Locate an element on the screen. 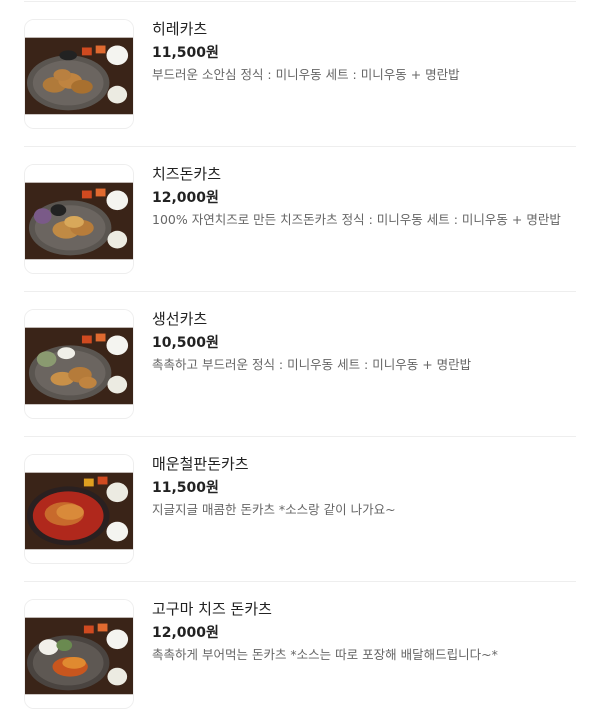 This screenshot has width=599, height=727. sweet-potato-cheese-donkatsu-photo-graphic is located at coordinates (79, 654).